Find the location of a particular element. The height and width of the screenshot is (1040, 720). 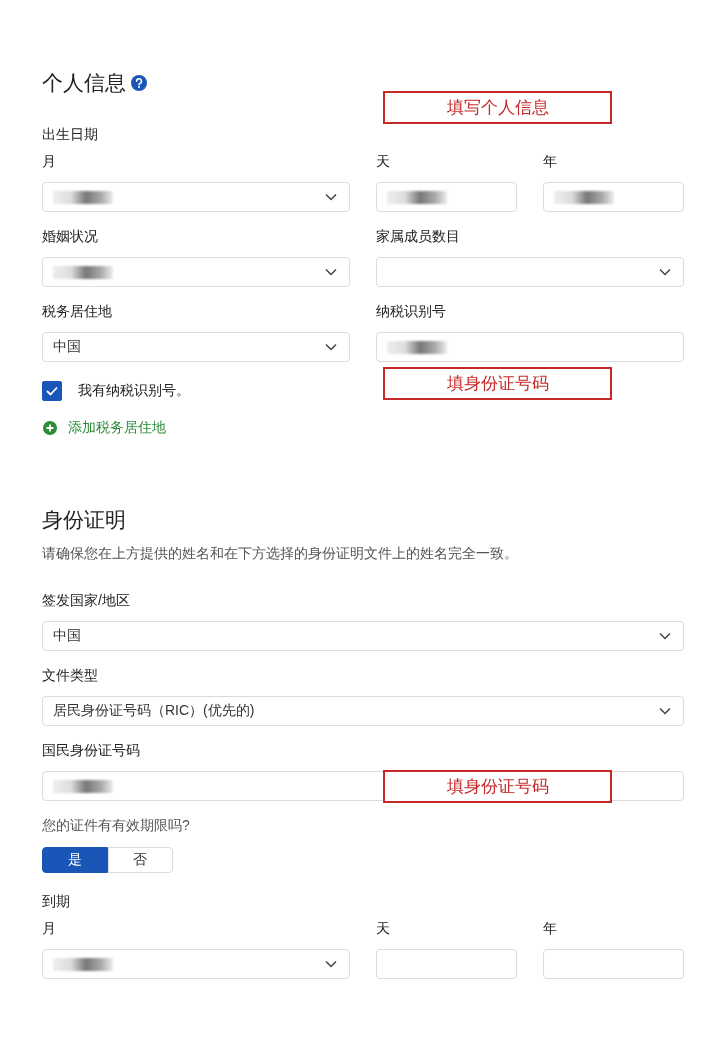

annotation-label: 填写个人信息 is located at coordinates (497, 107).